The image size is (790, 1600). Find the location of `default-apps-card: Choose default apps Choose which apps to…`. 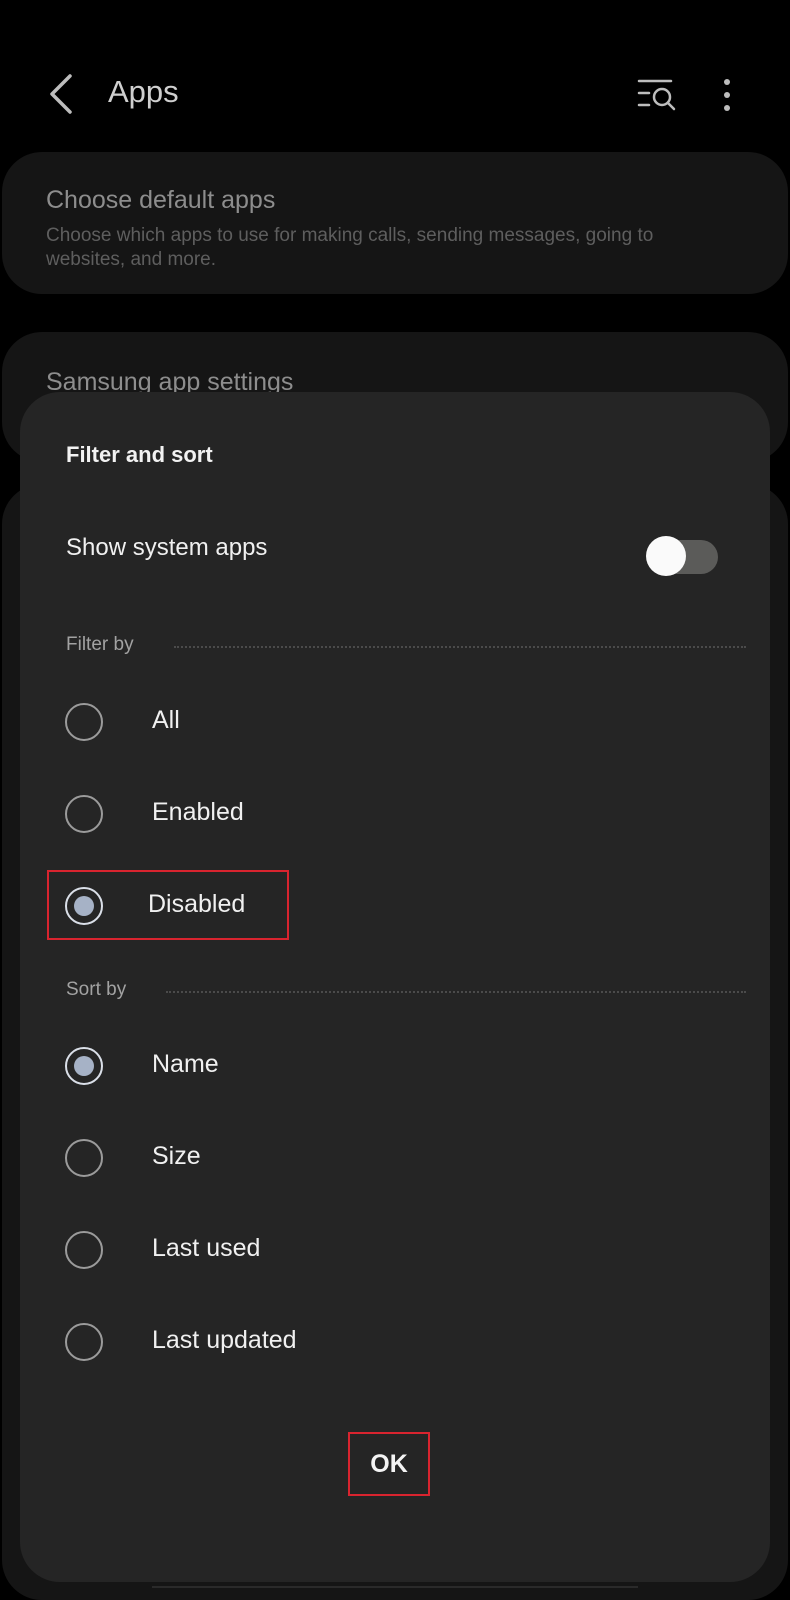

default-apps-card: Choose default apps Choose which apps to… is located at coordinates (395, 223).